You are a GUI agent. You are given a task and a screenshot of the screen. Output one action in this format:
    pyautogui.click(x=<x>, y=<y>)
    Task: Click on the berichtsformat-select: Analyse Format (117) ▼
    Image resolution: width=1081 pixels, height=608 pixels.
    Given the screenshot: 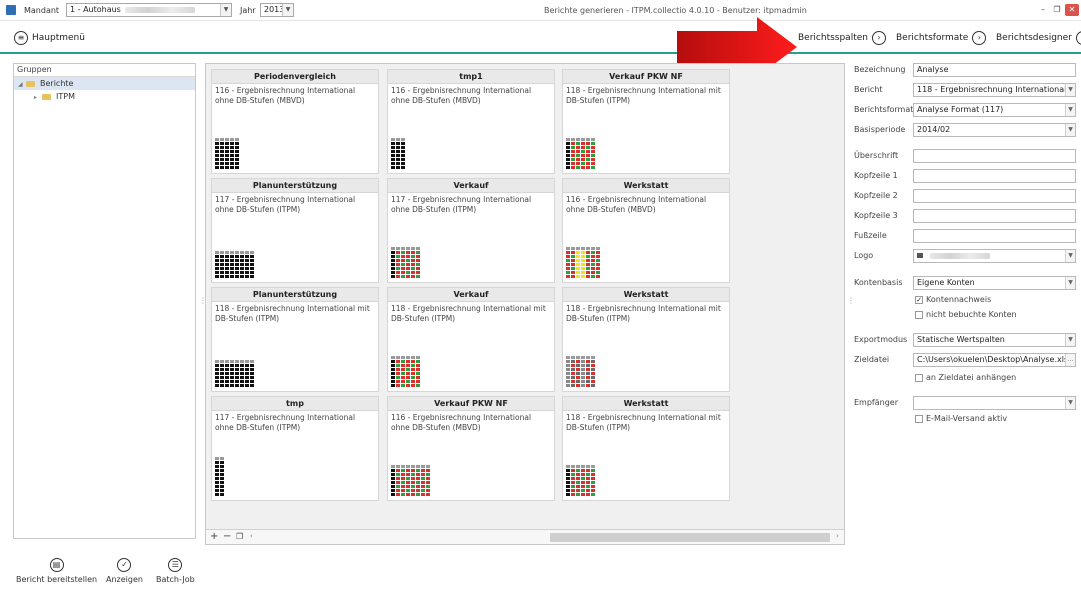 What is the action you would take?
    pyautogui.click(x=994, y=110)
    